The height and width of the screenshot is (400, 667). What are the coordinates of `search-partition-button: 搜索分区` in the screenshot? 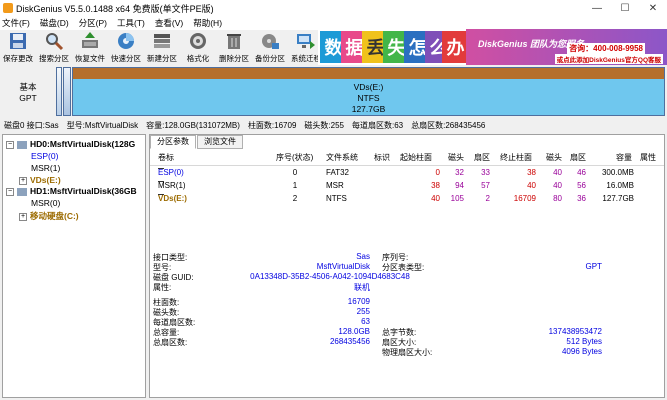 It's located at (54, 47).